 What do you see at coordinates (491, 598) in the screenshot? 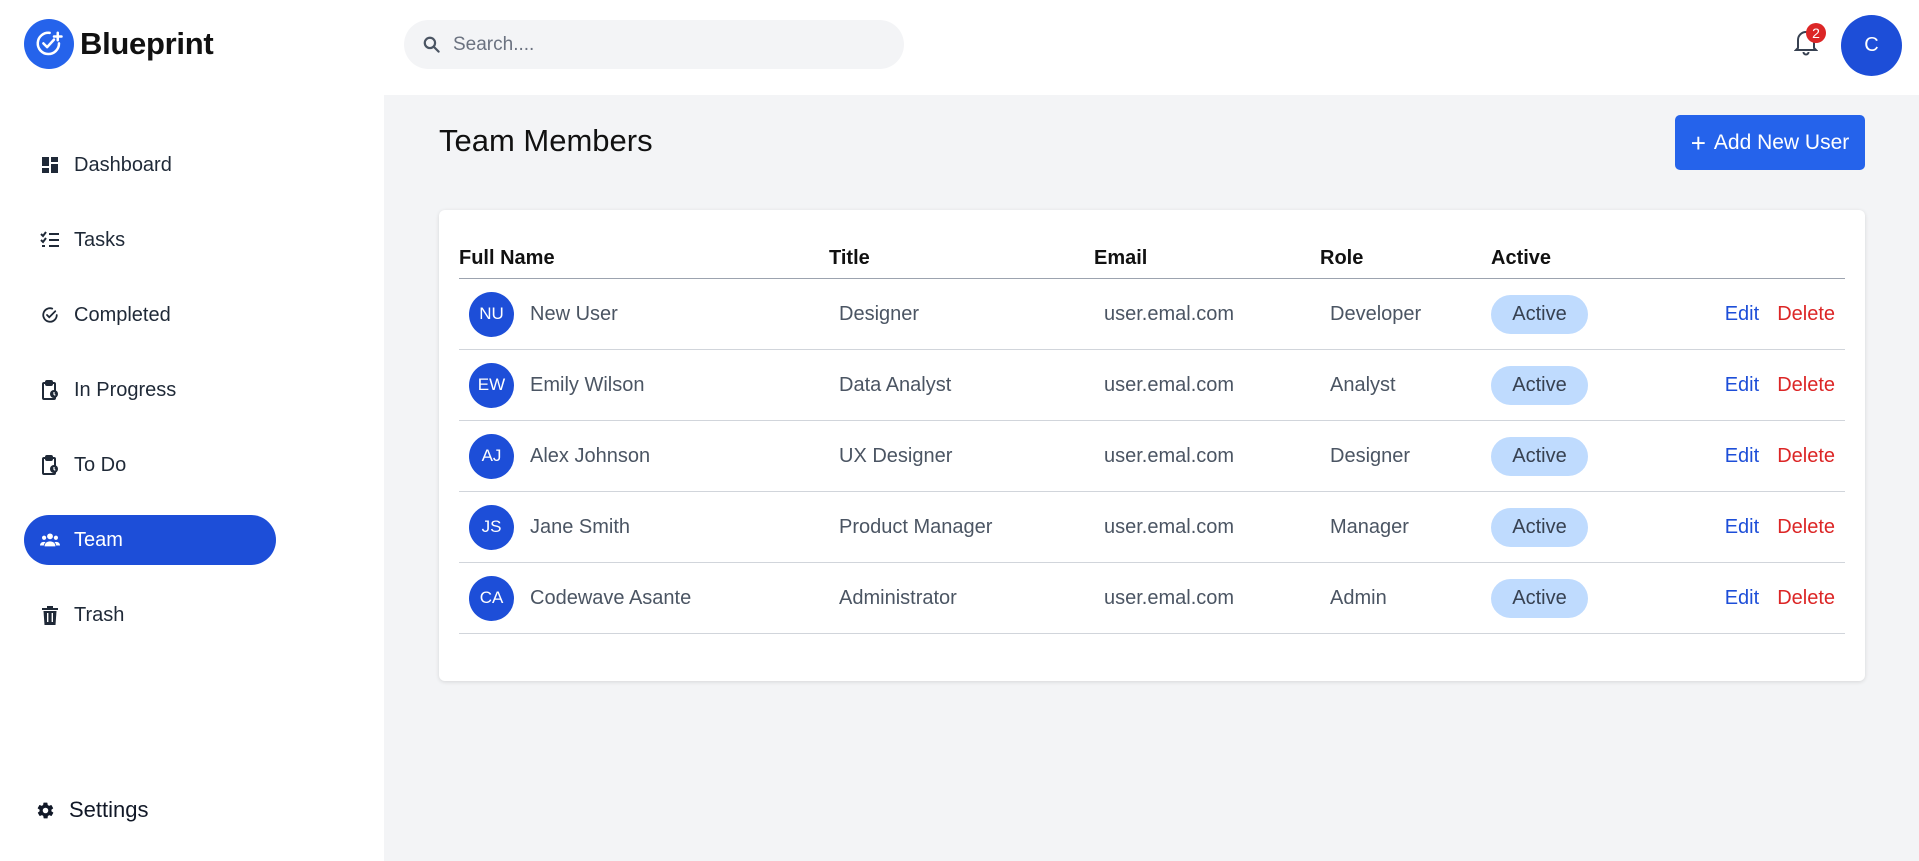
I see `avatar: CA` at bounding box center [491, 598].